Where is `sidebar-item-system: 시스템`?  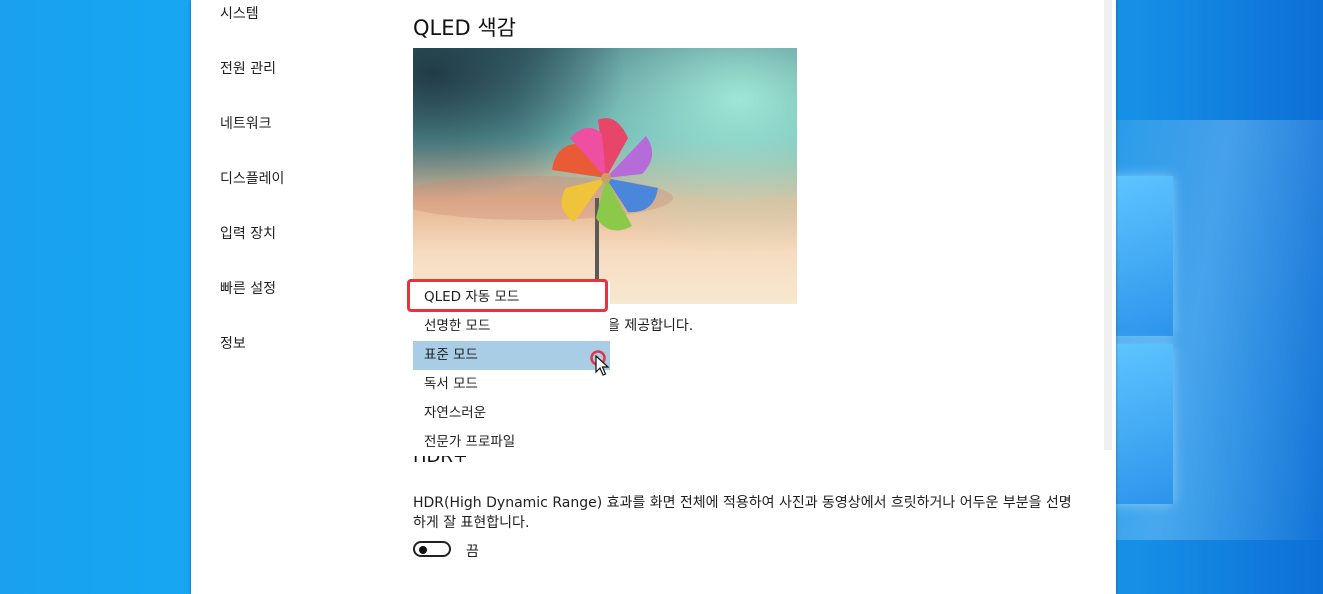 sidebar-item-system: 시스템 is located at coordinates (239, 13).